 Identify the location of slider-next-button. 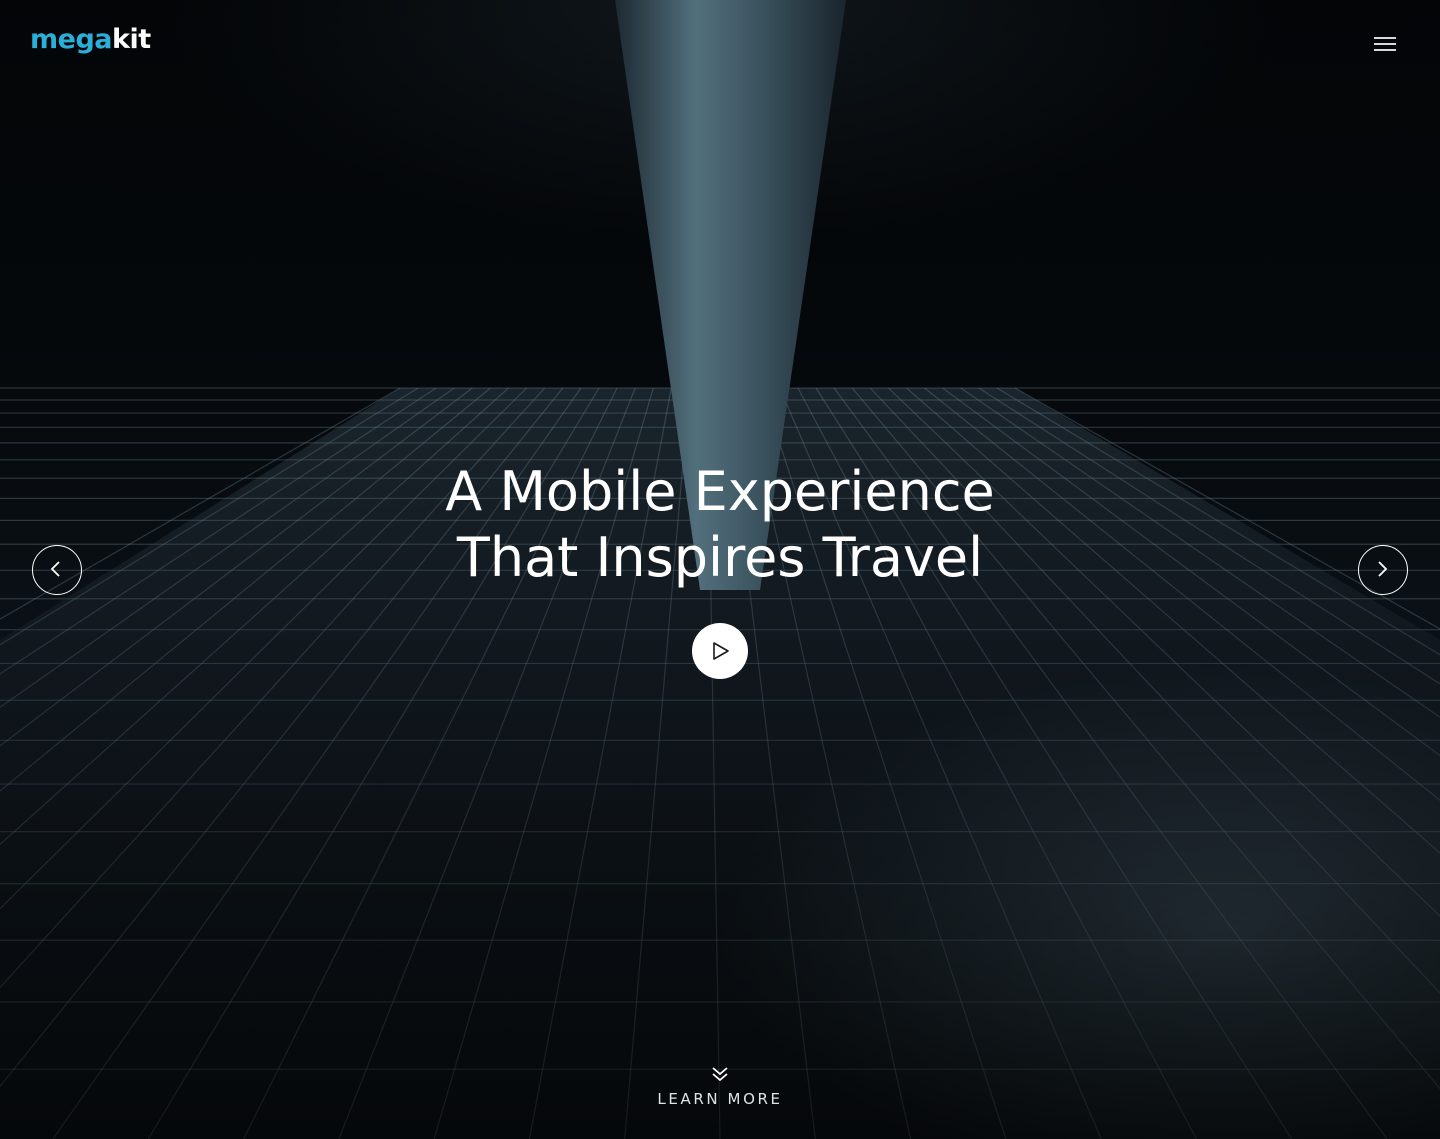
(1383, 570).